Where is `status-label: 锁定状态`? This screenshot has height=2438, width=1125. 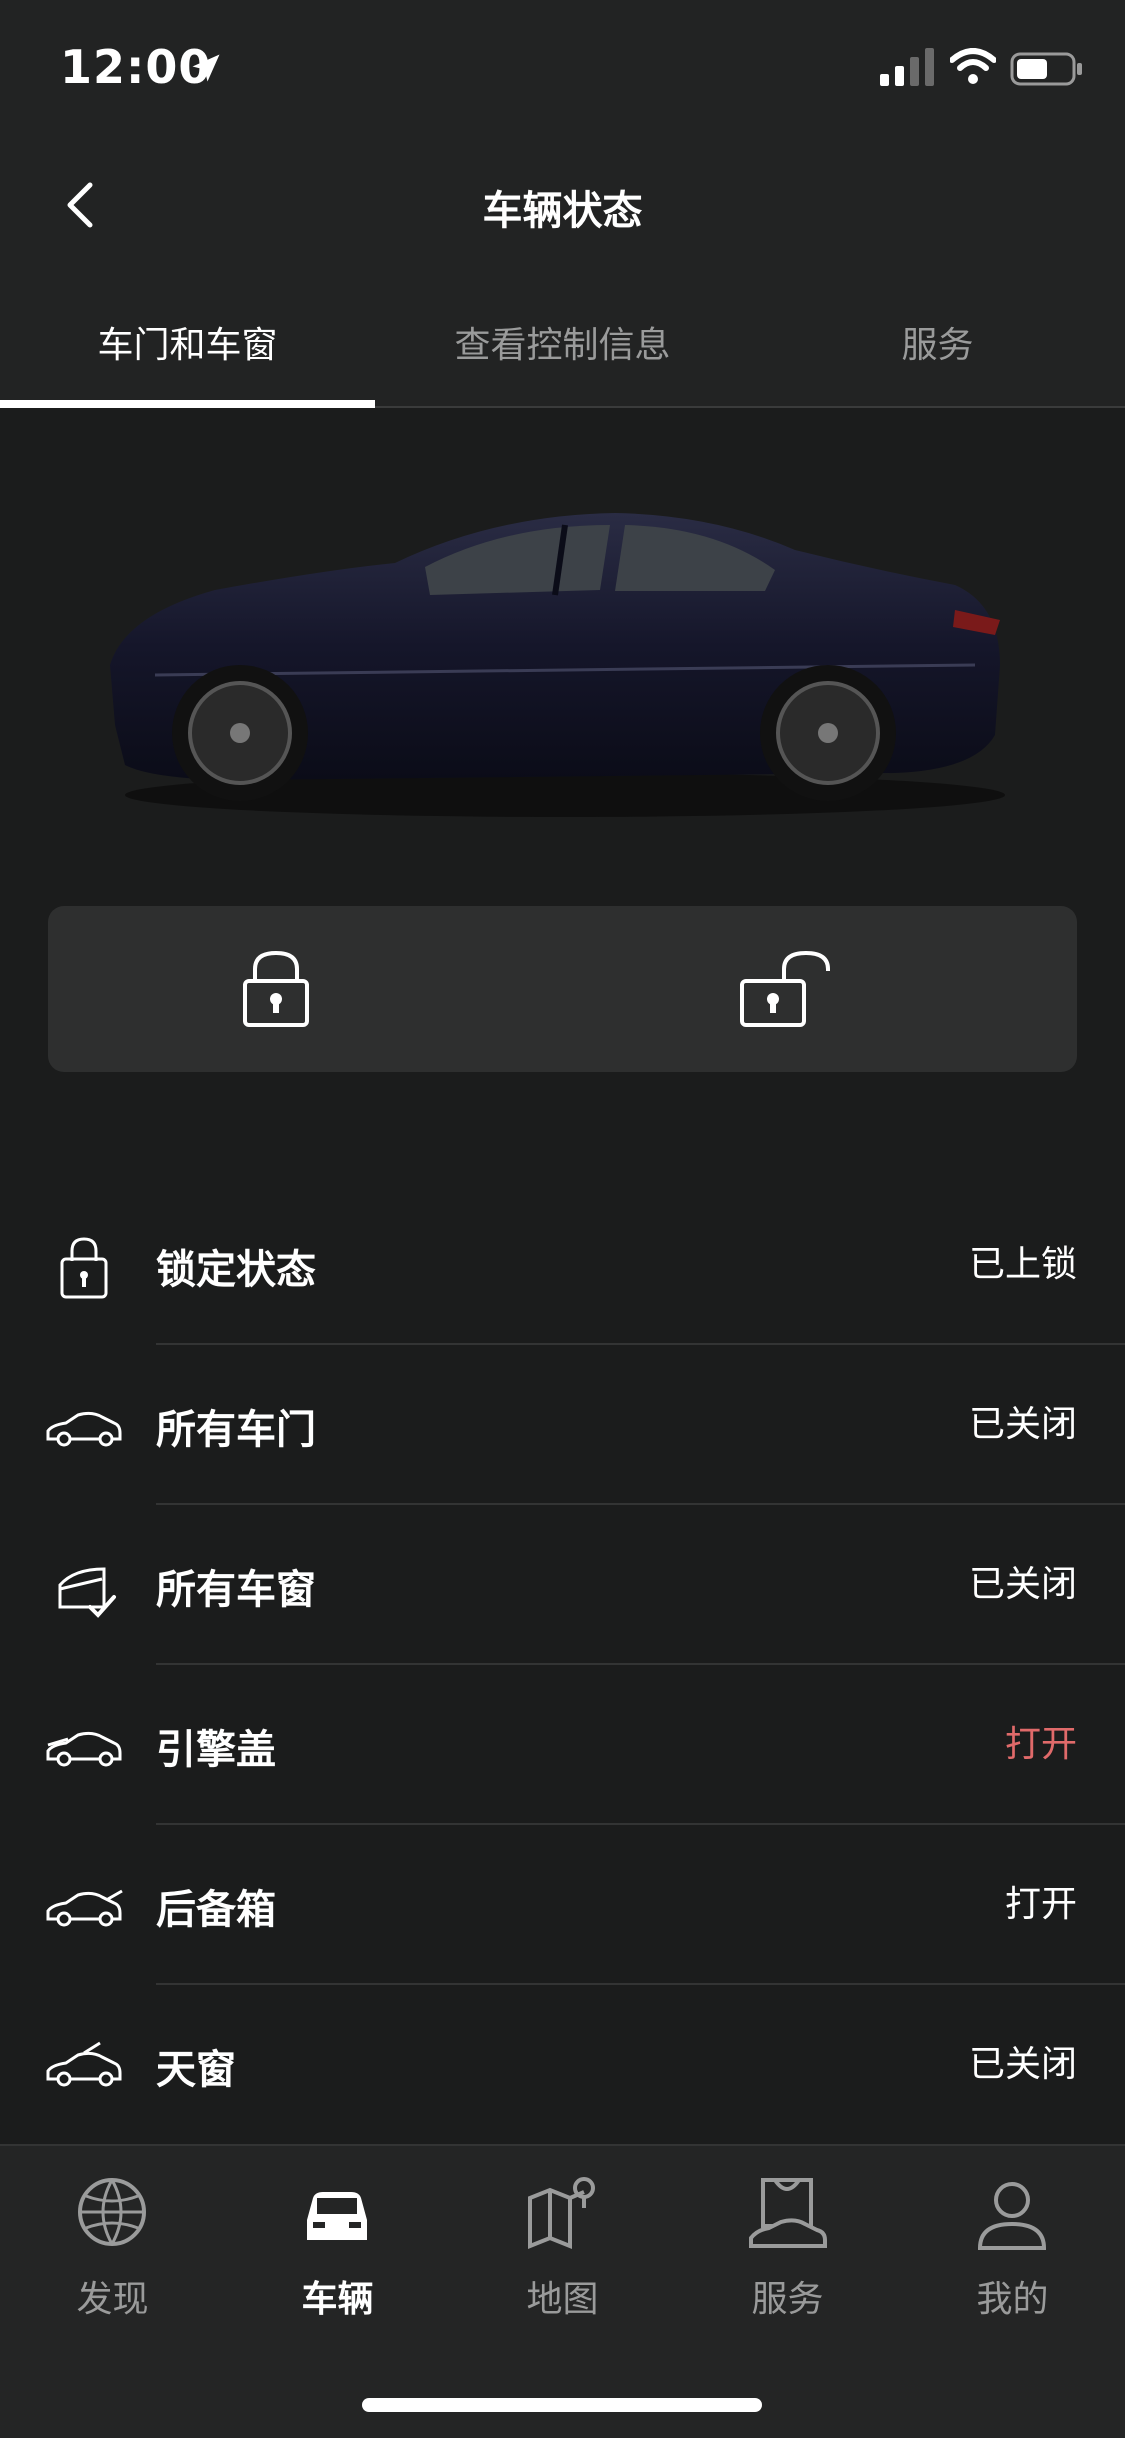
status-label: 锁定状态 is located at coordinates (236, 1270).